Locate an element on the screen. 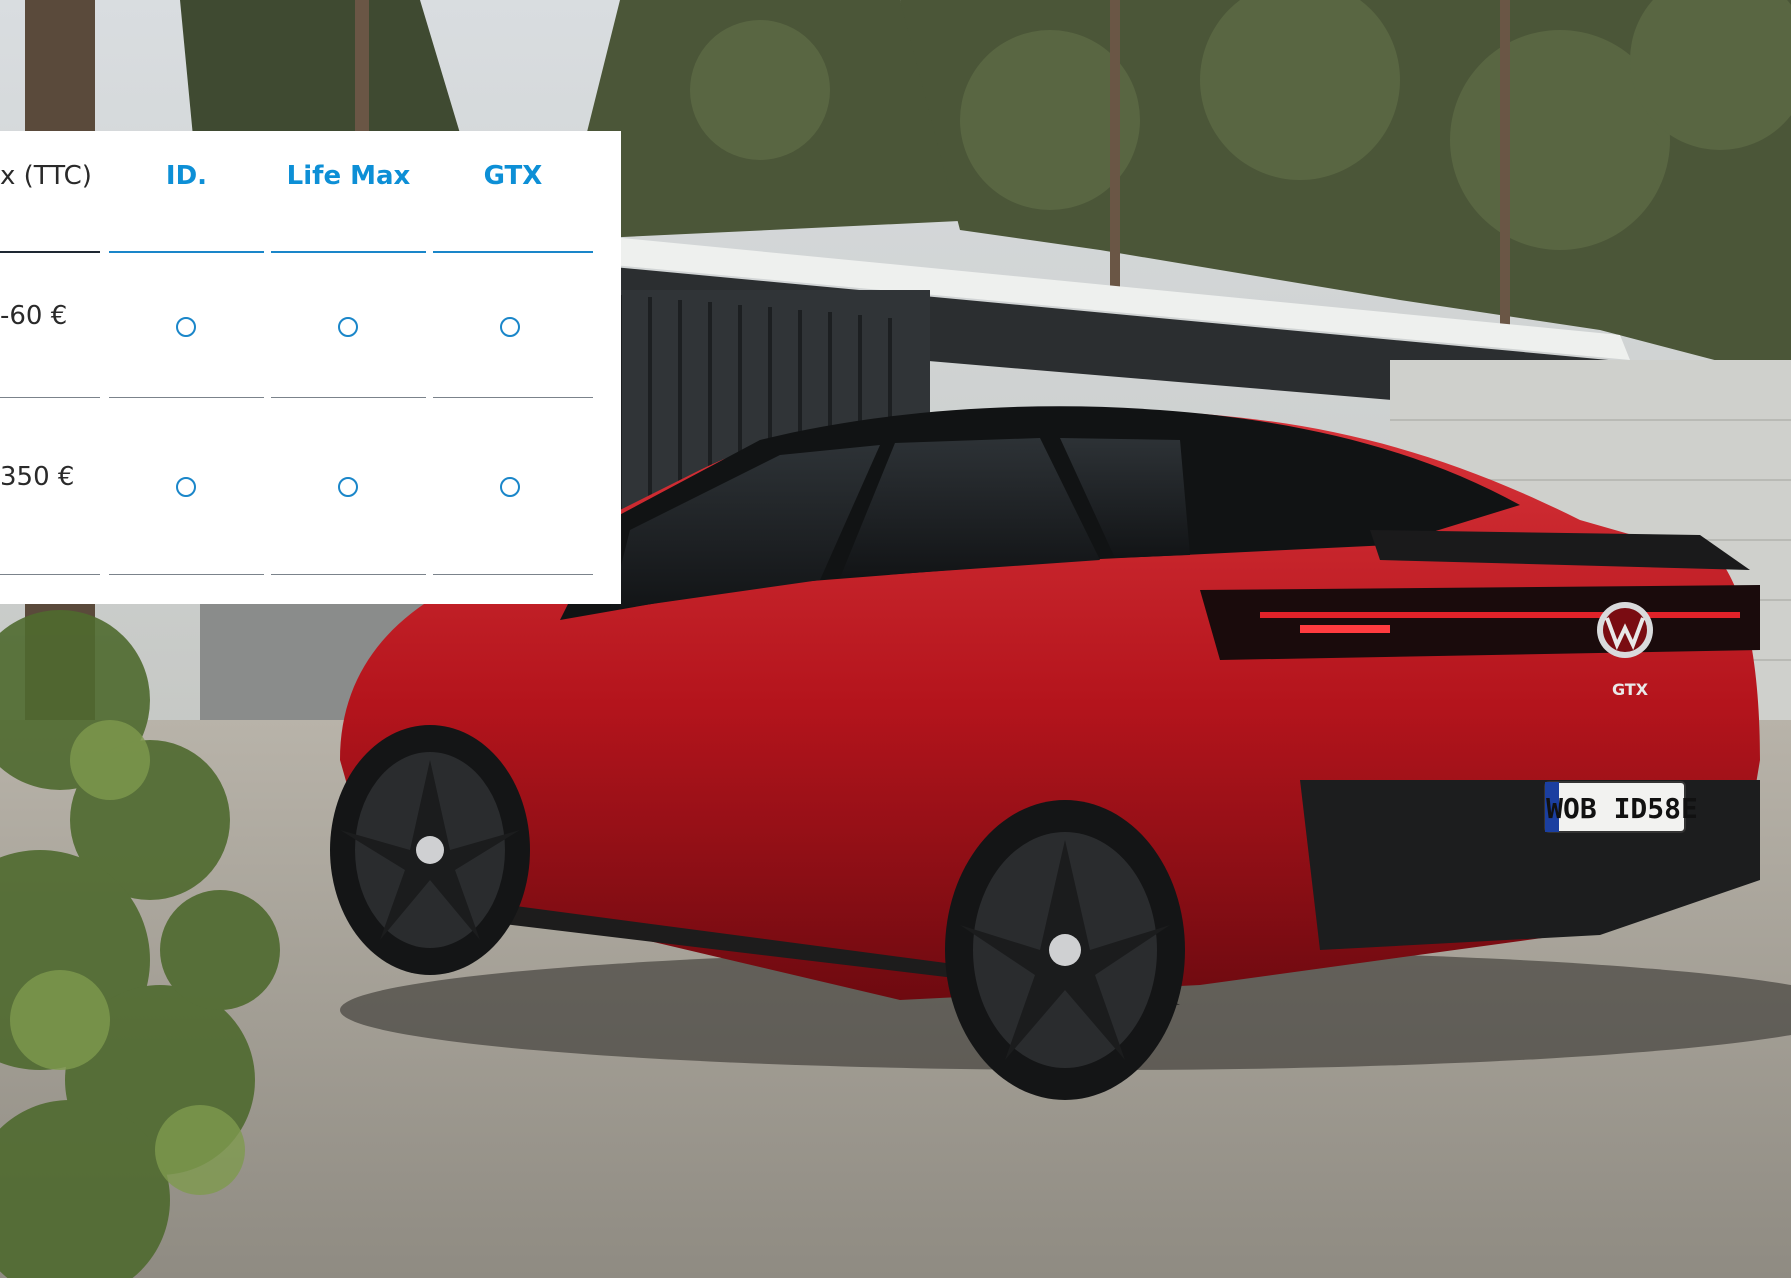 This screenshot has height=1278, width=1791. header-rule-id is located at coordinates (186, 252).